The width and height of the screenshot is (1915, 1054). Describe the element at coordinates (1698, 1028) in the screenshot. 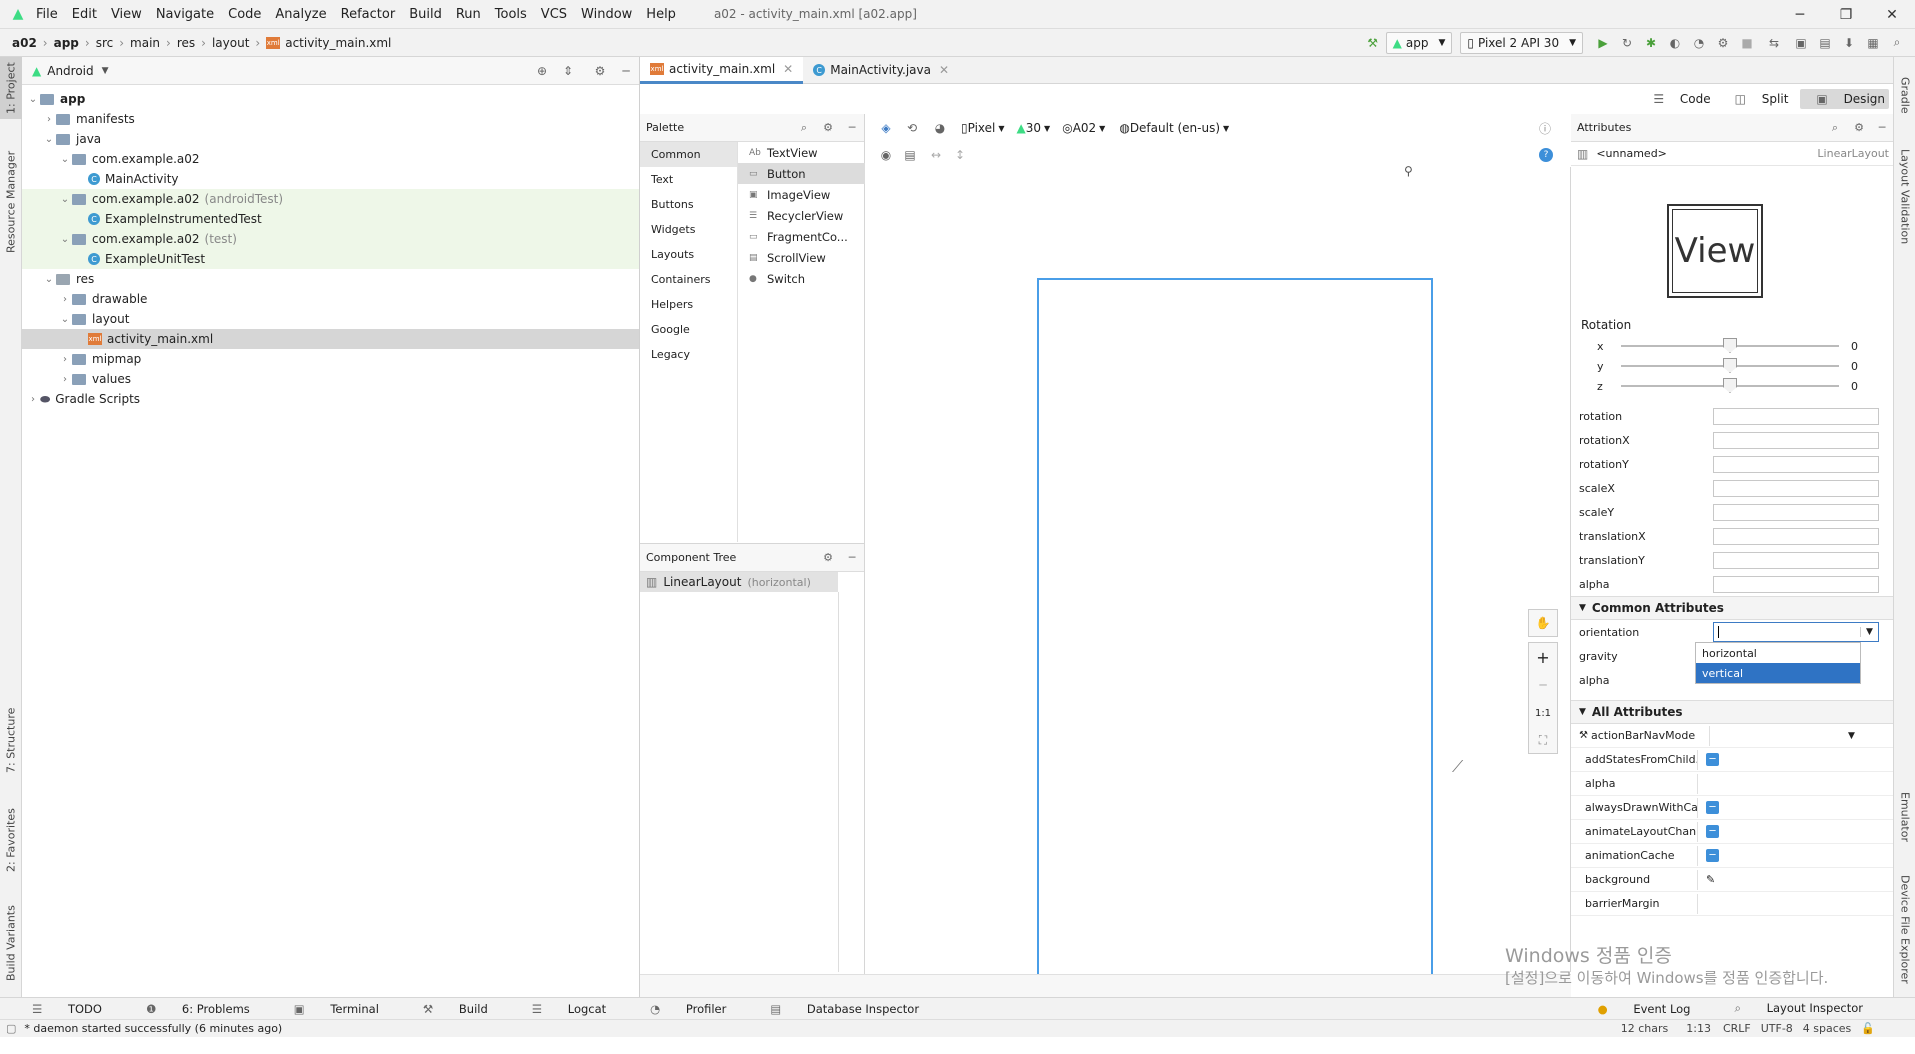

I see `caret-position: 1:13` at that location.